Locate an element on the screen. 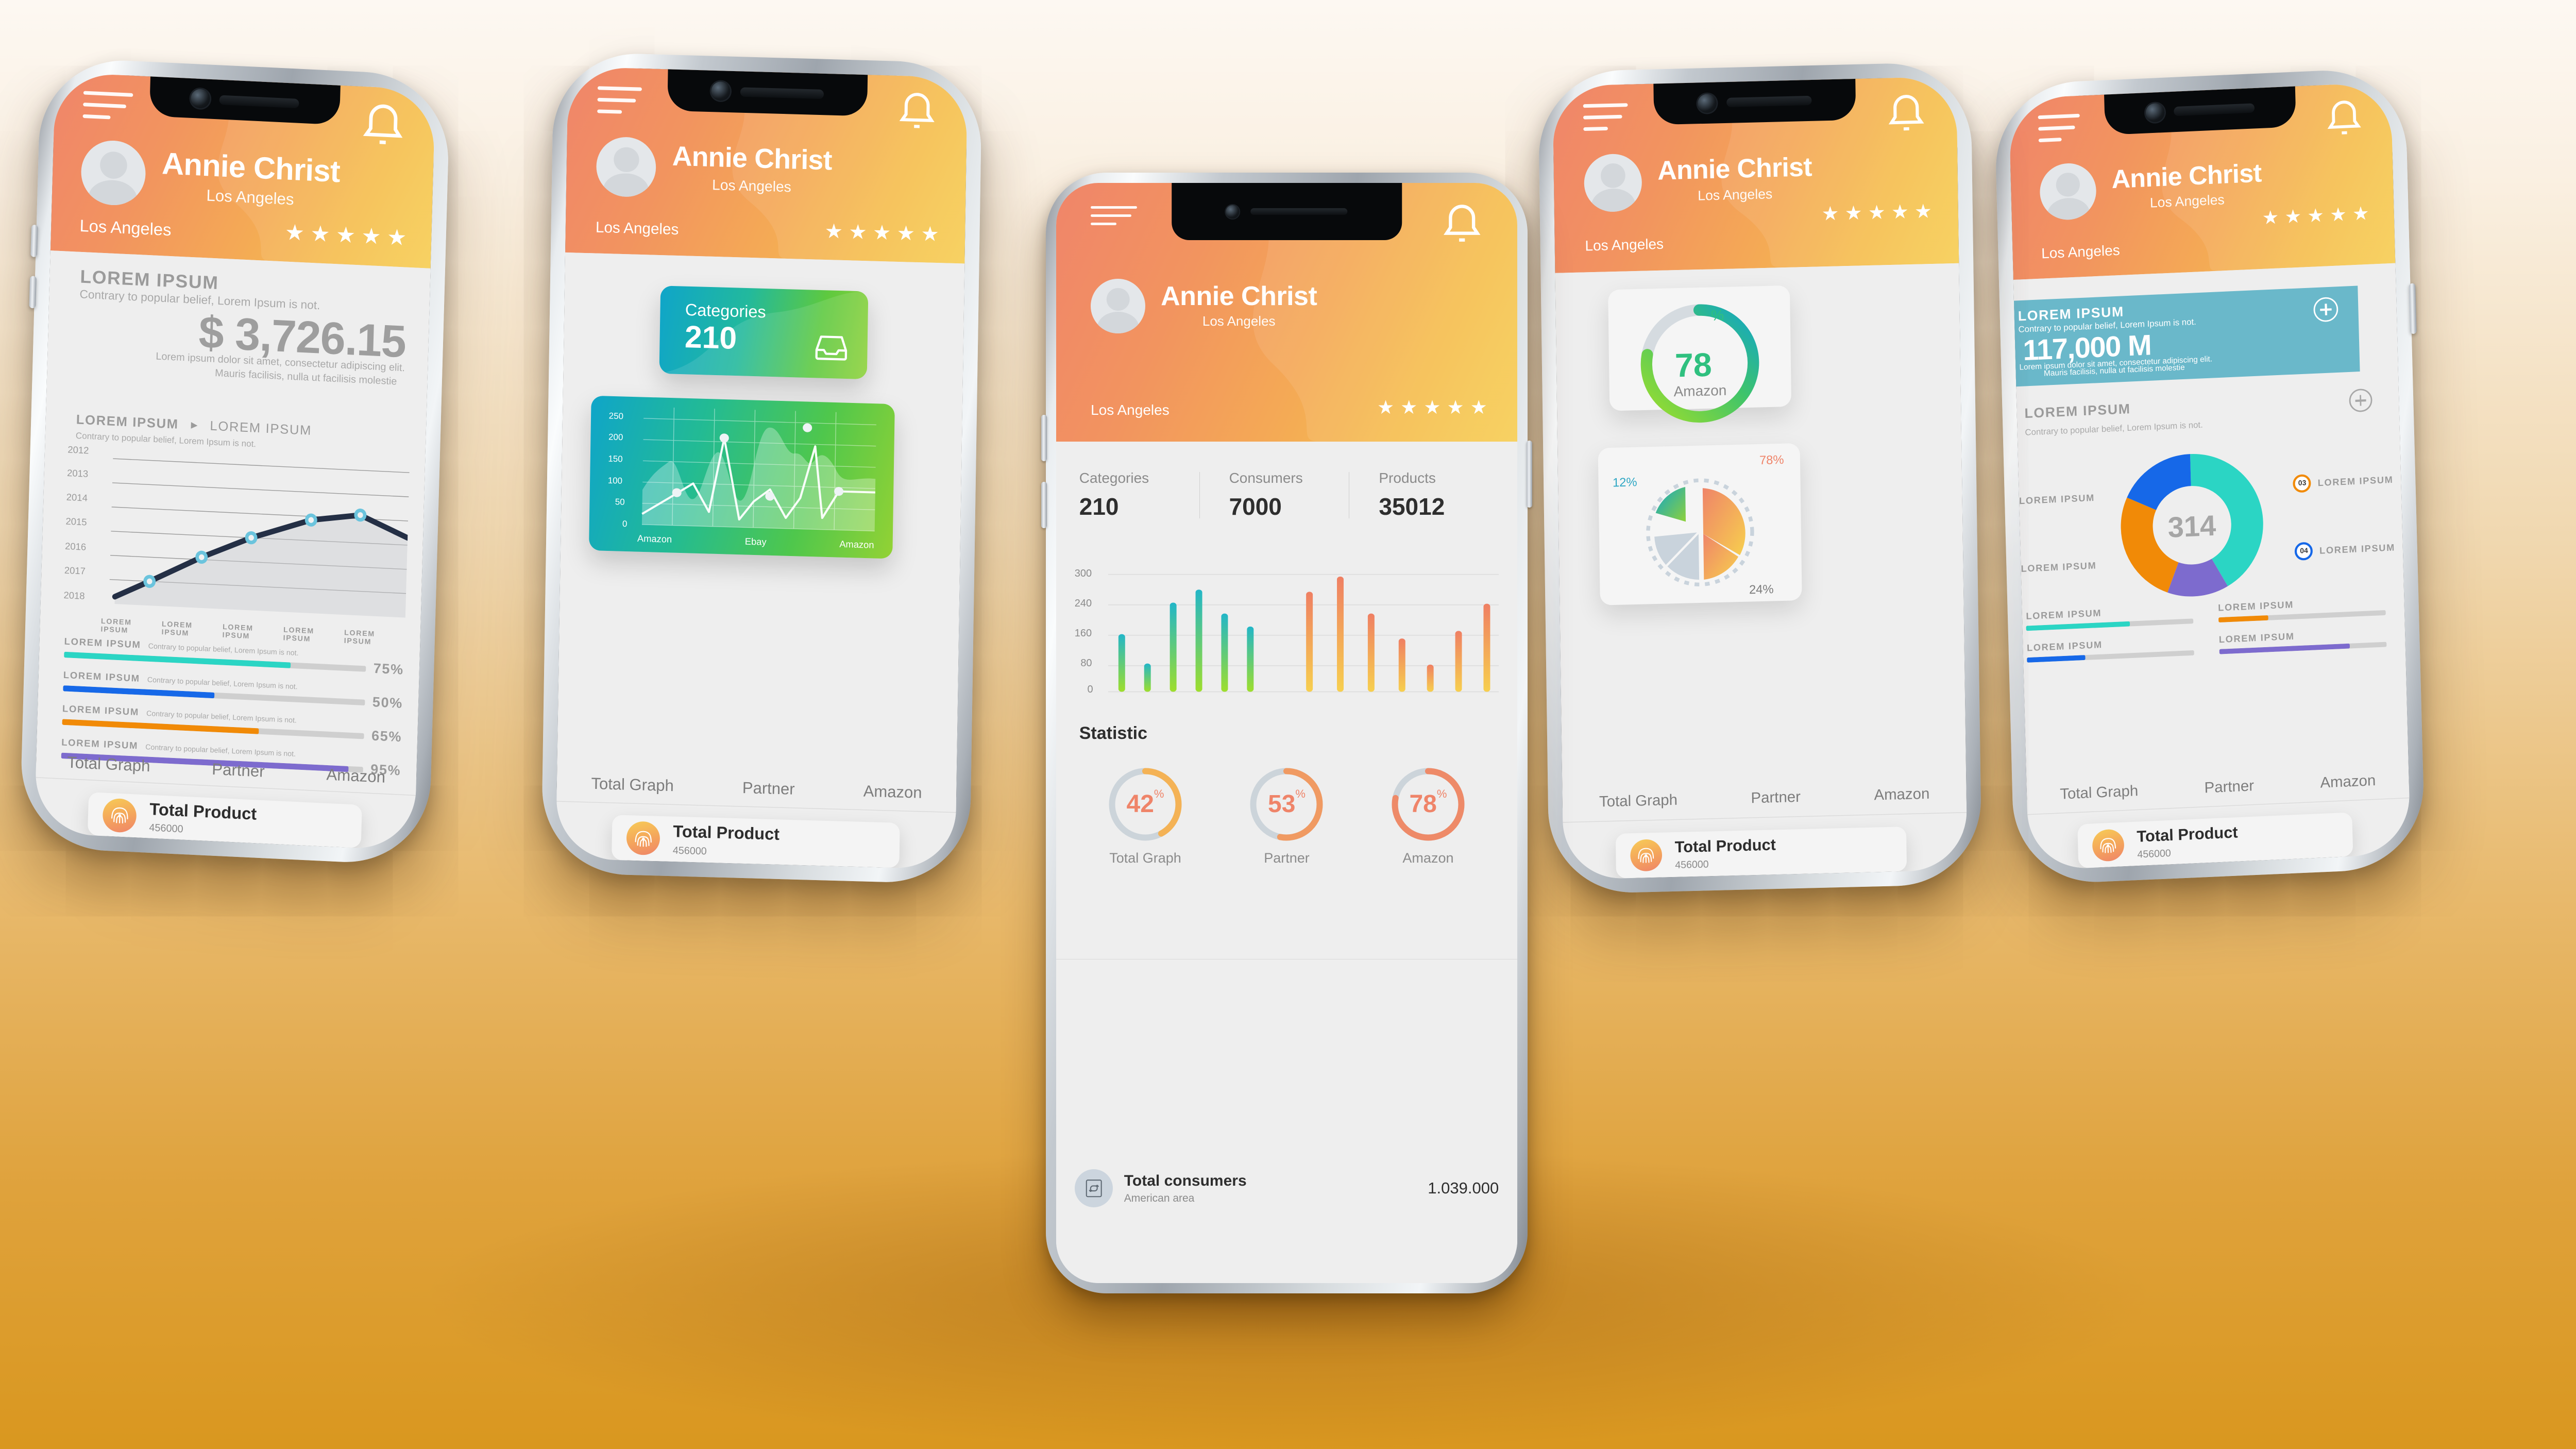 The width and height of the screenshot is (2576, 1449). phone-2-profile: Annie Christ Los Angeles is located at coordinates (714, 169).